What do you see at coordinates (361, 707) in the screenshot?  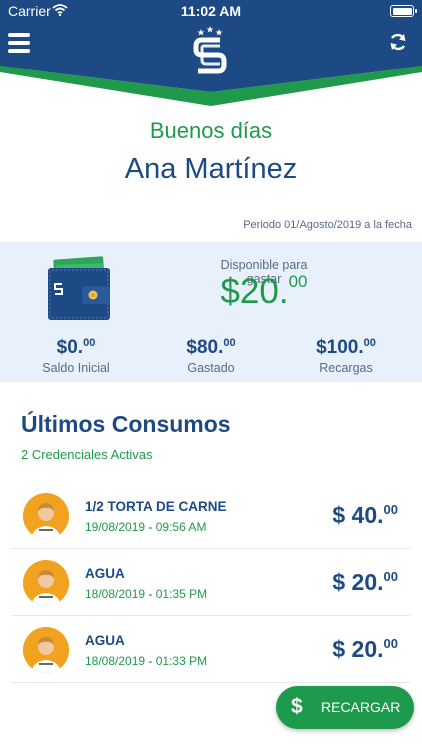 I see `recargar-label: RECARGAR` at bounding box center [361, 707].